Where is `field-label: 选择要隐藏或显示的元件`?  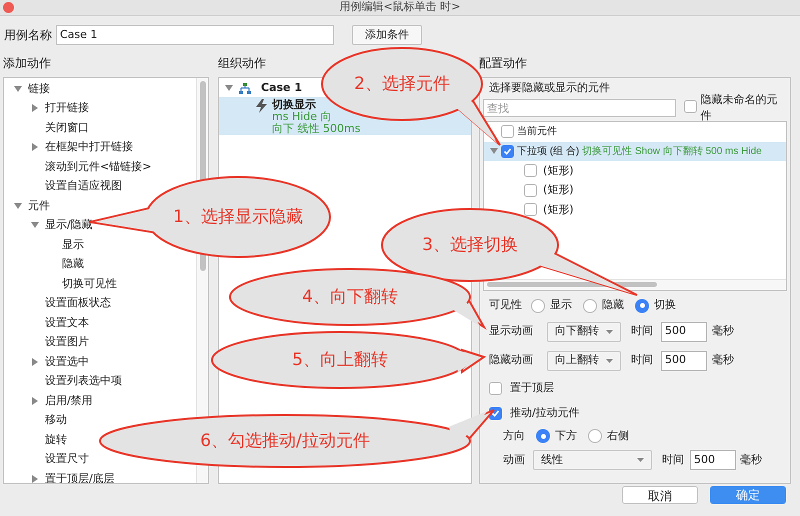
field-label: 选择要隐藏或显示的元件 is located at coordinates (549, 88).